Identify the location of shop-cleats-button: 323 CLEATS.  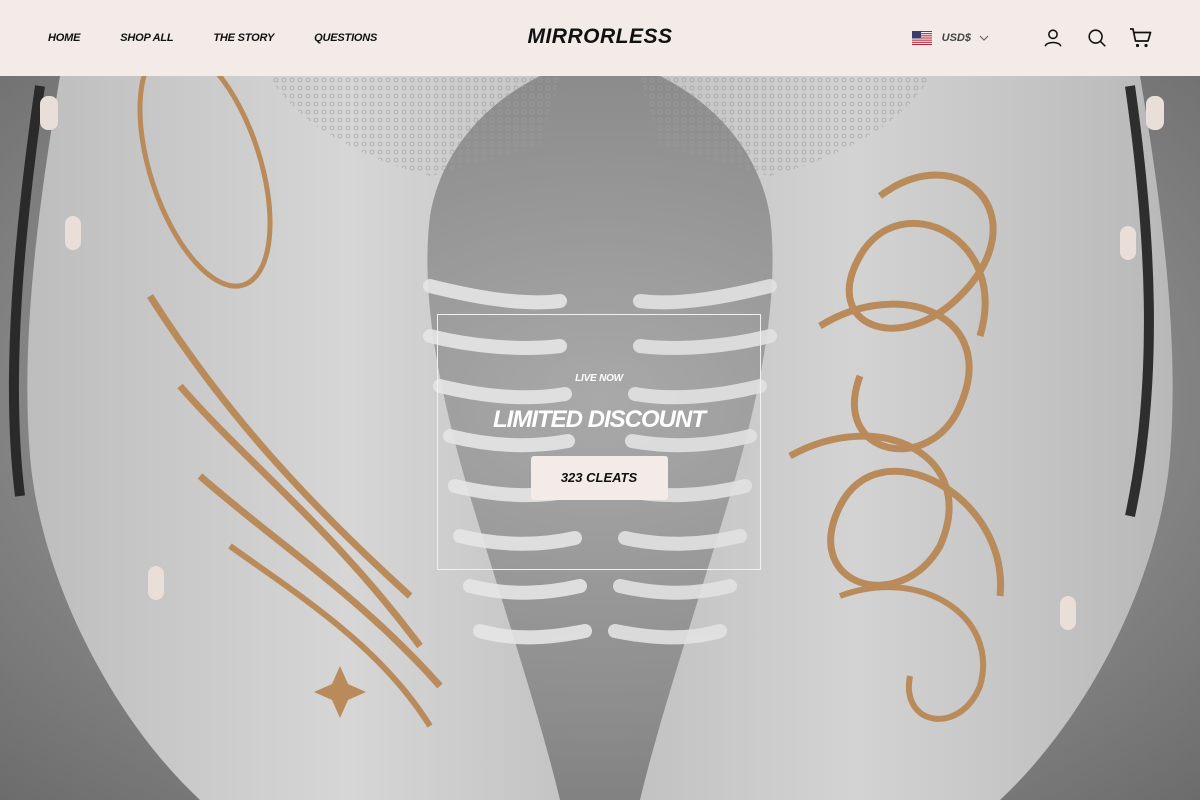
(599, 478).